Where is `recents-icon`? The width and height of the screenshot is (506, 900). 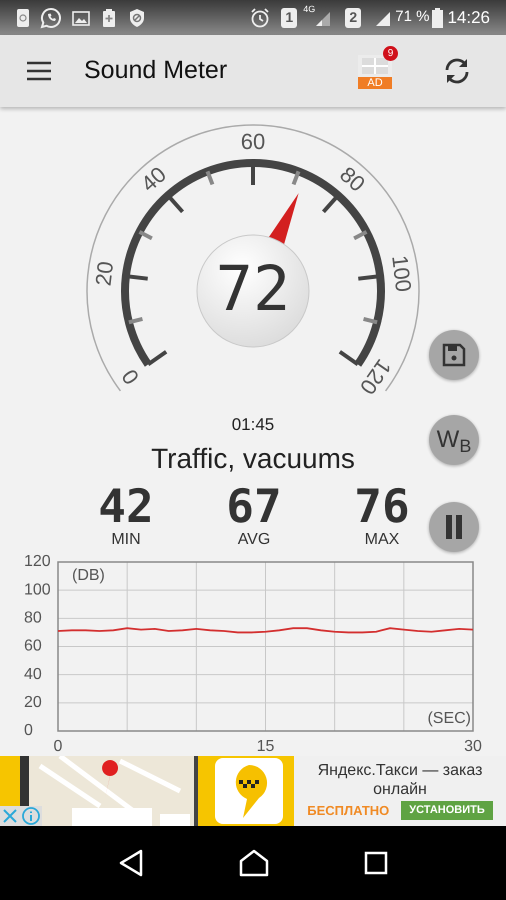
recents-icon is located at coordinates (376, 862).